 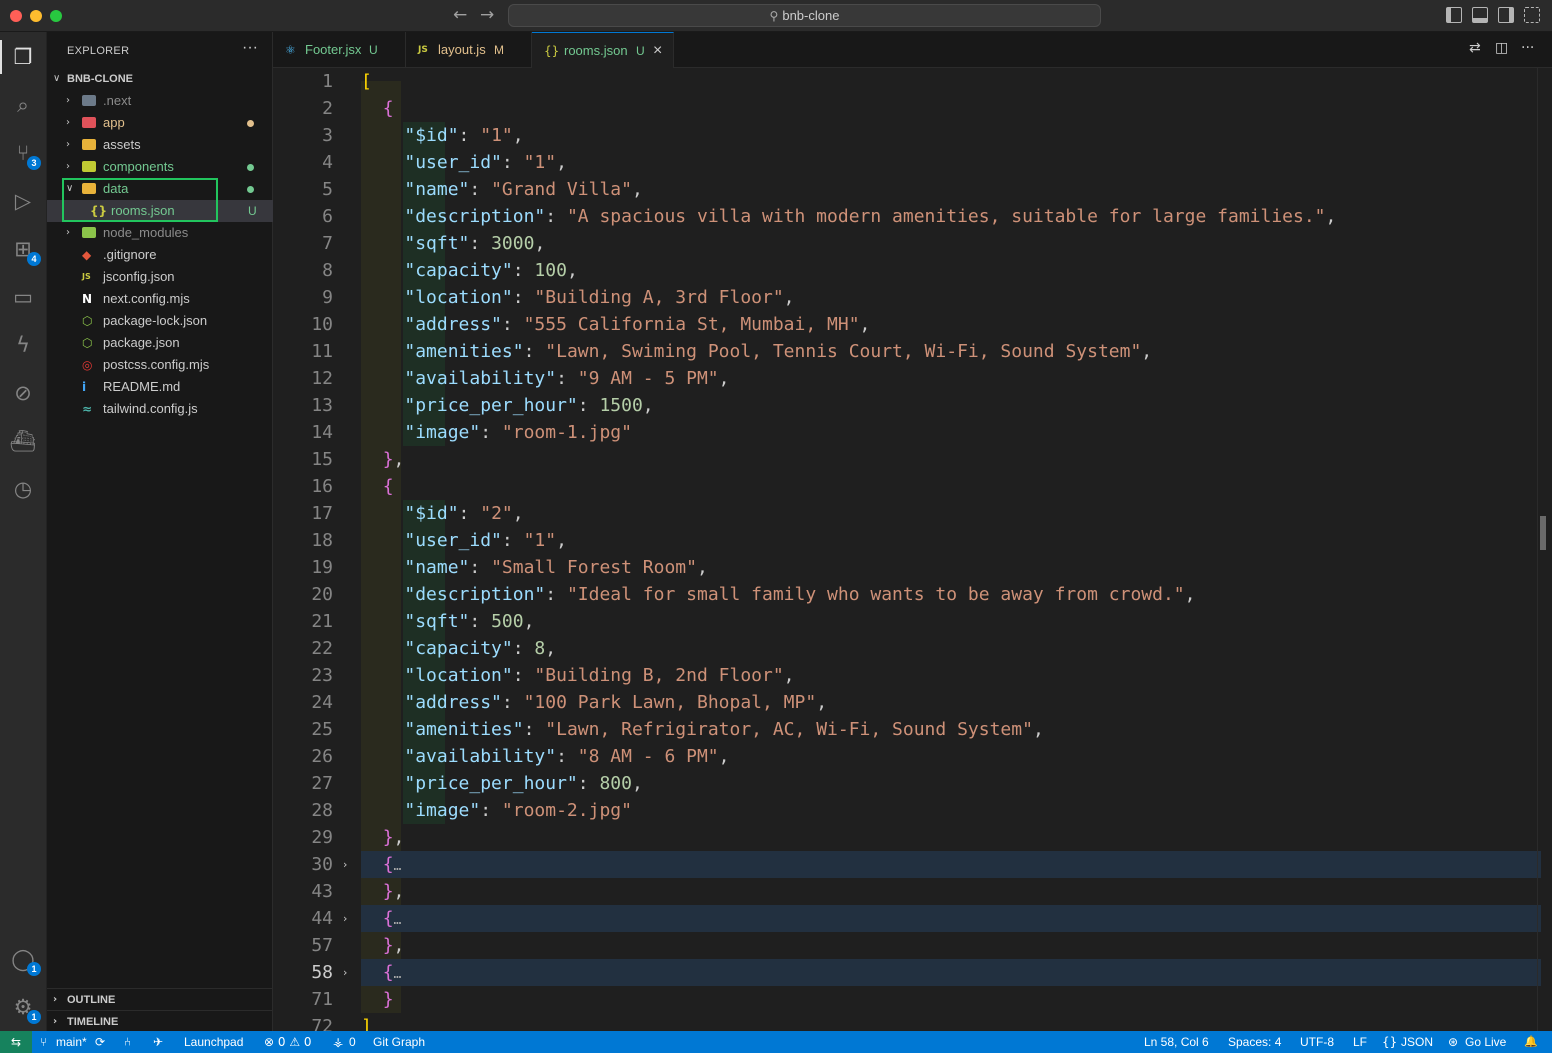 What do you see at coordinates (56, 16) in the screenshot?
I see `zoom-window-button` at bounding box center [56, 16].